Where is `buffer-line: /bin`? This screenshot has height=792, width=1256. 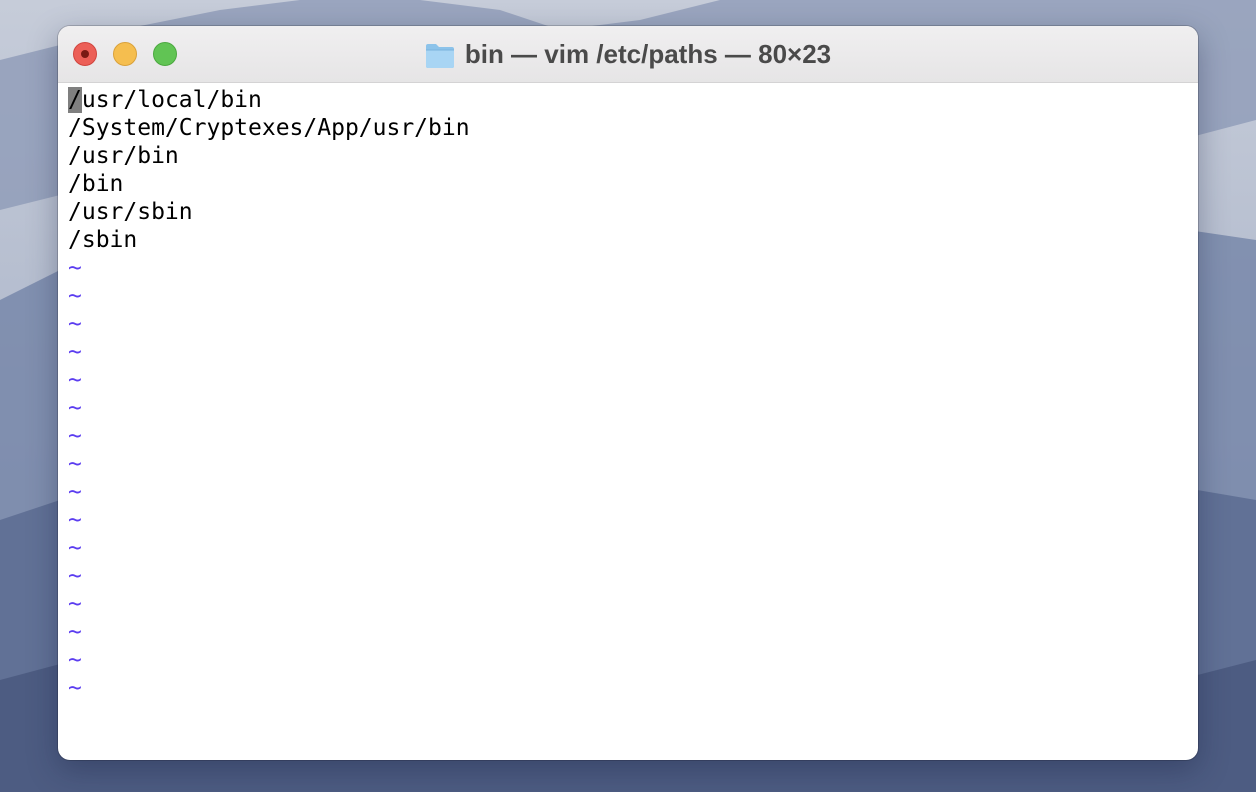 buffer-line: /bin is located at coordinates (96, 184).